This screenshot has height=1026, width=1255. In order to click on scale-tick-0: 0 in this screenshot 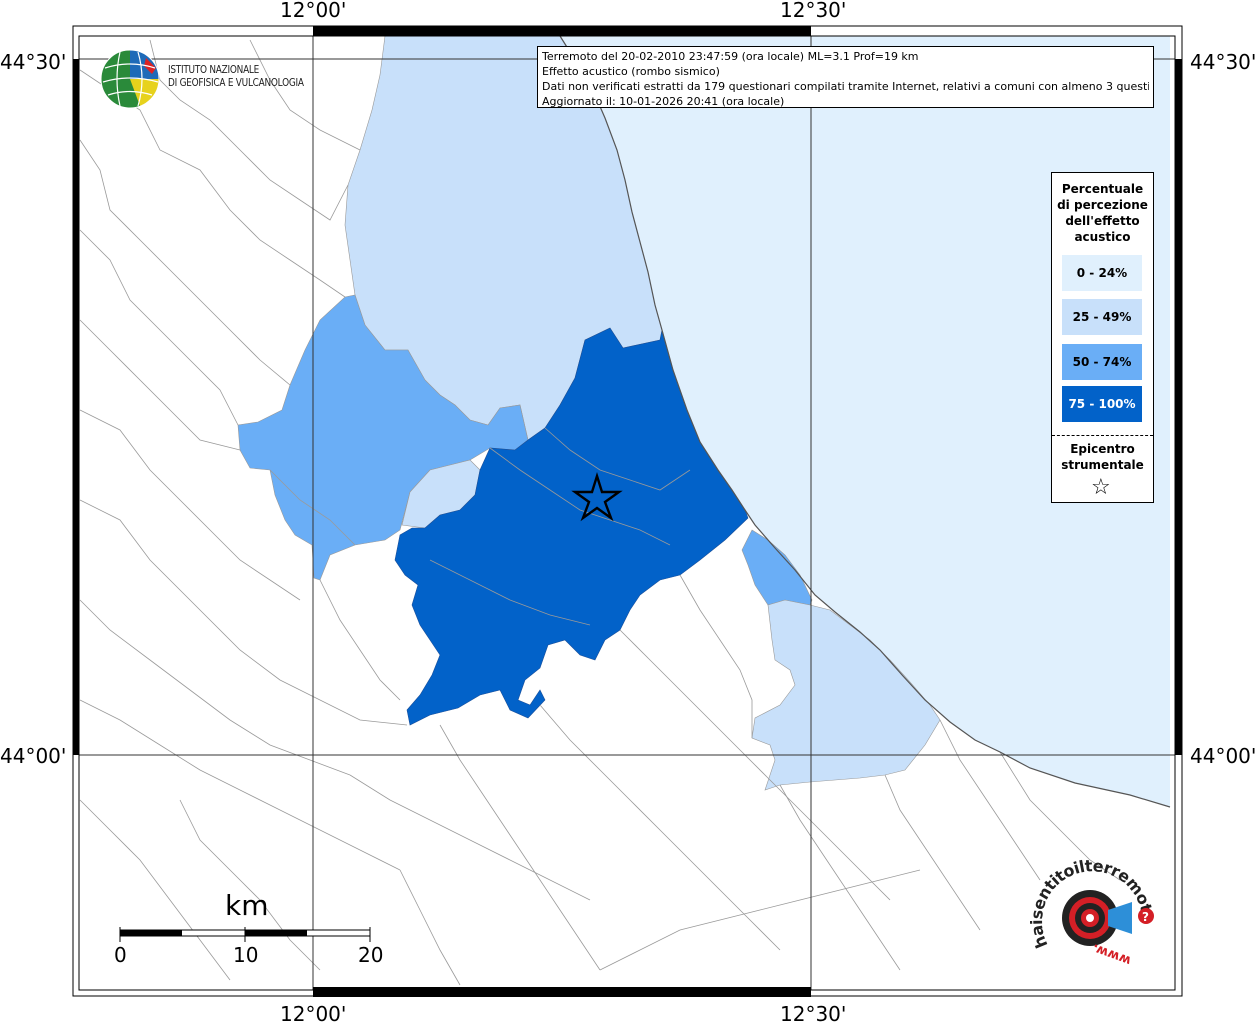, I will do `click(120, 955)`.